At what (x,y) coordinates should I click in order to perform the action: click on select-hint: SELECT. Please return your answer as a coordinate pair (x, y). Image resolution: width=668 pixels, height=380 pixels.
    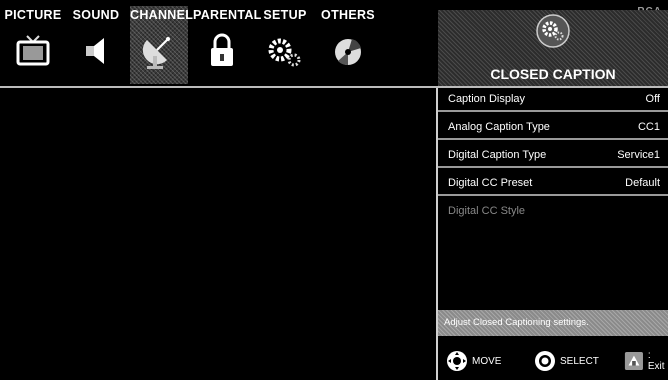
    Looking at the image, I should click on (566, 361).